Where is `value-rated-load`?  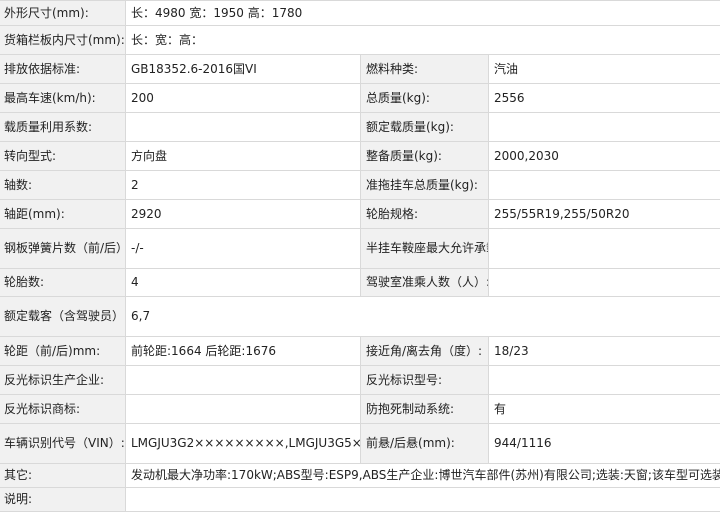
value-rated-load is located at coordinates (603, 127).